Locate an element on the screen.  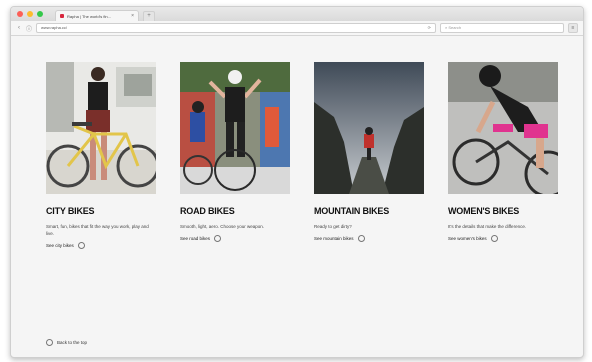
search-input: ⌕ Search is located at coordinates (502, 28).